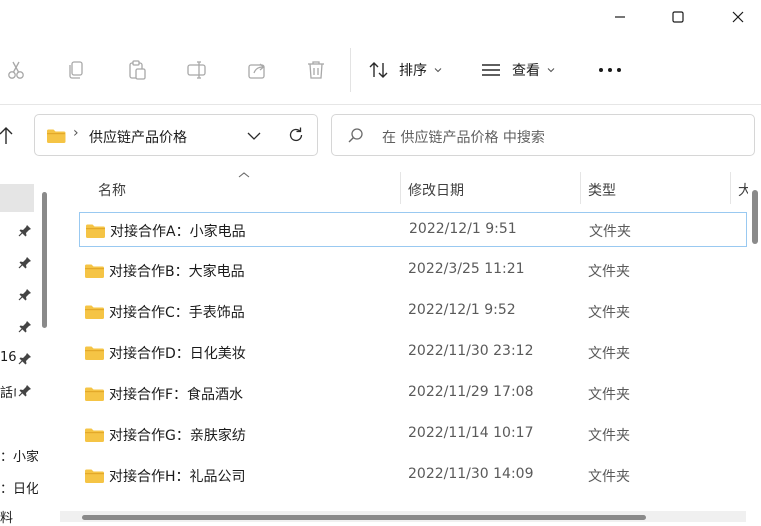 Image resolution: width=761 pixels, height=526 pixels. I want to click on breadcrumb-current-folder: 供应链产品价格, so click(138, 137).